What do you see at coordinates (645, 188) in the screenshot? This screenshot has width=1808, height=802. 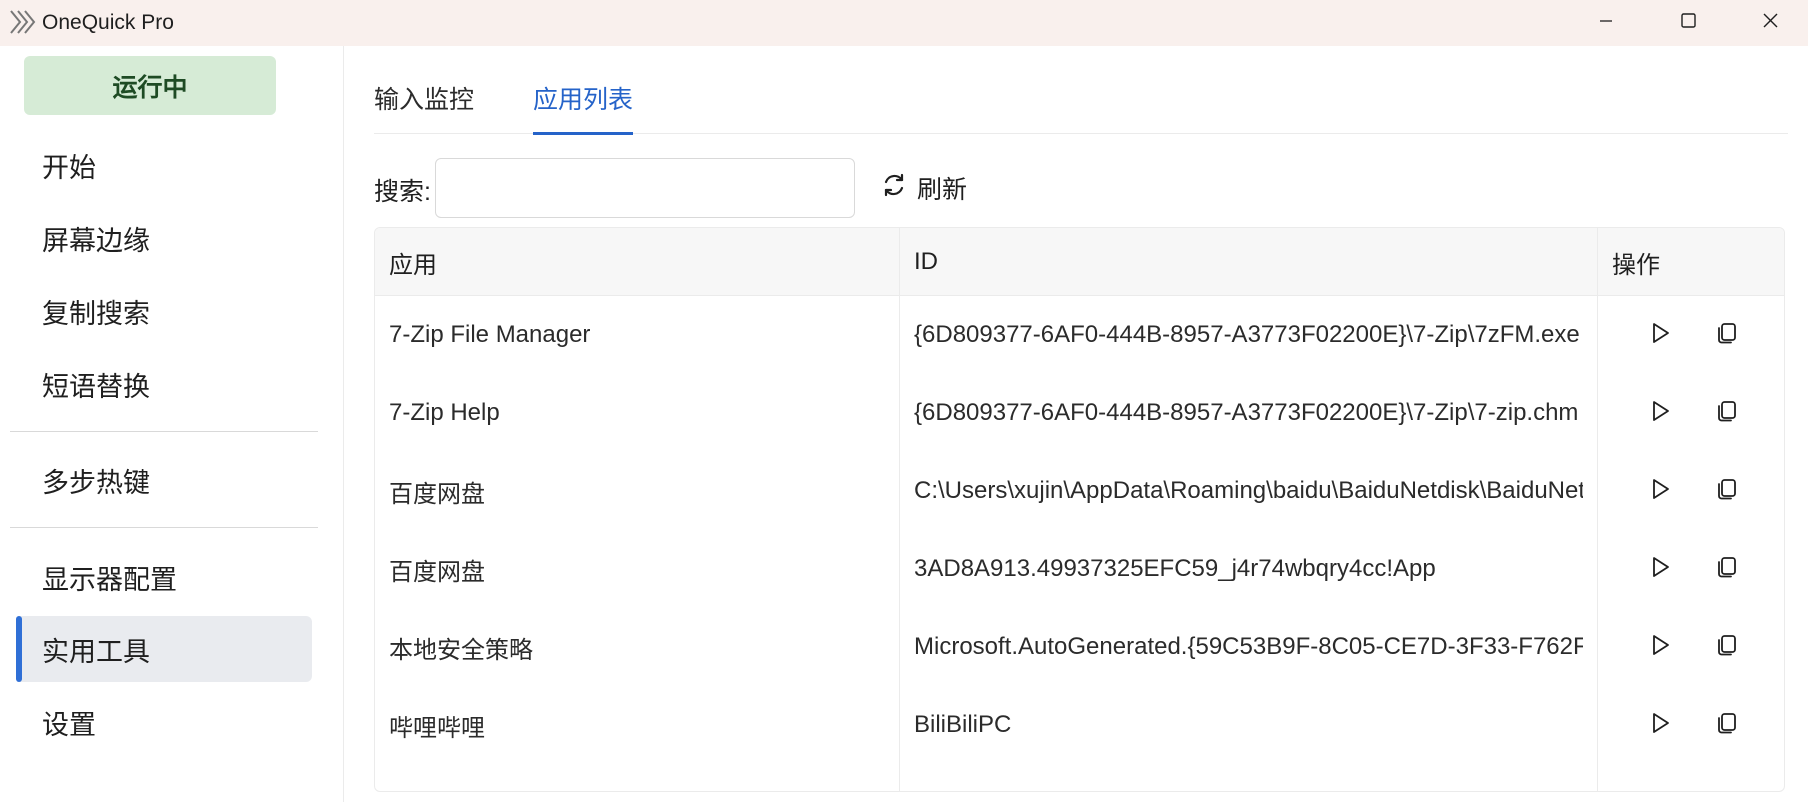 I see `search-input` at bounding box center [645, 188].